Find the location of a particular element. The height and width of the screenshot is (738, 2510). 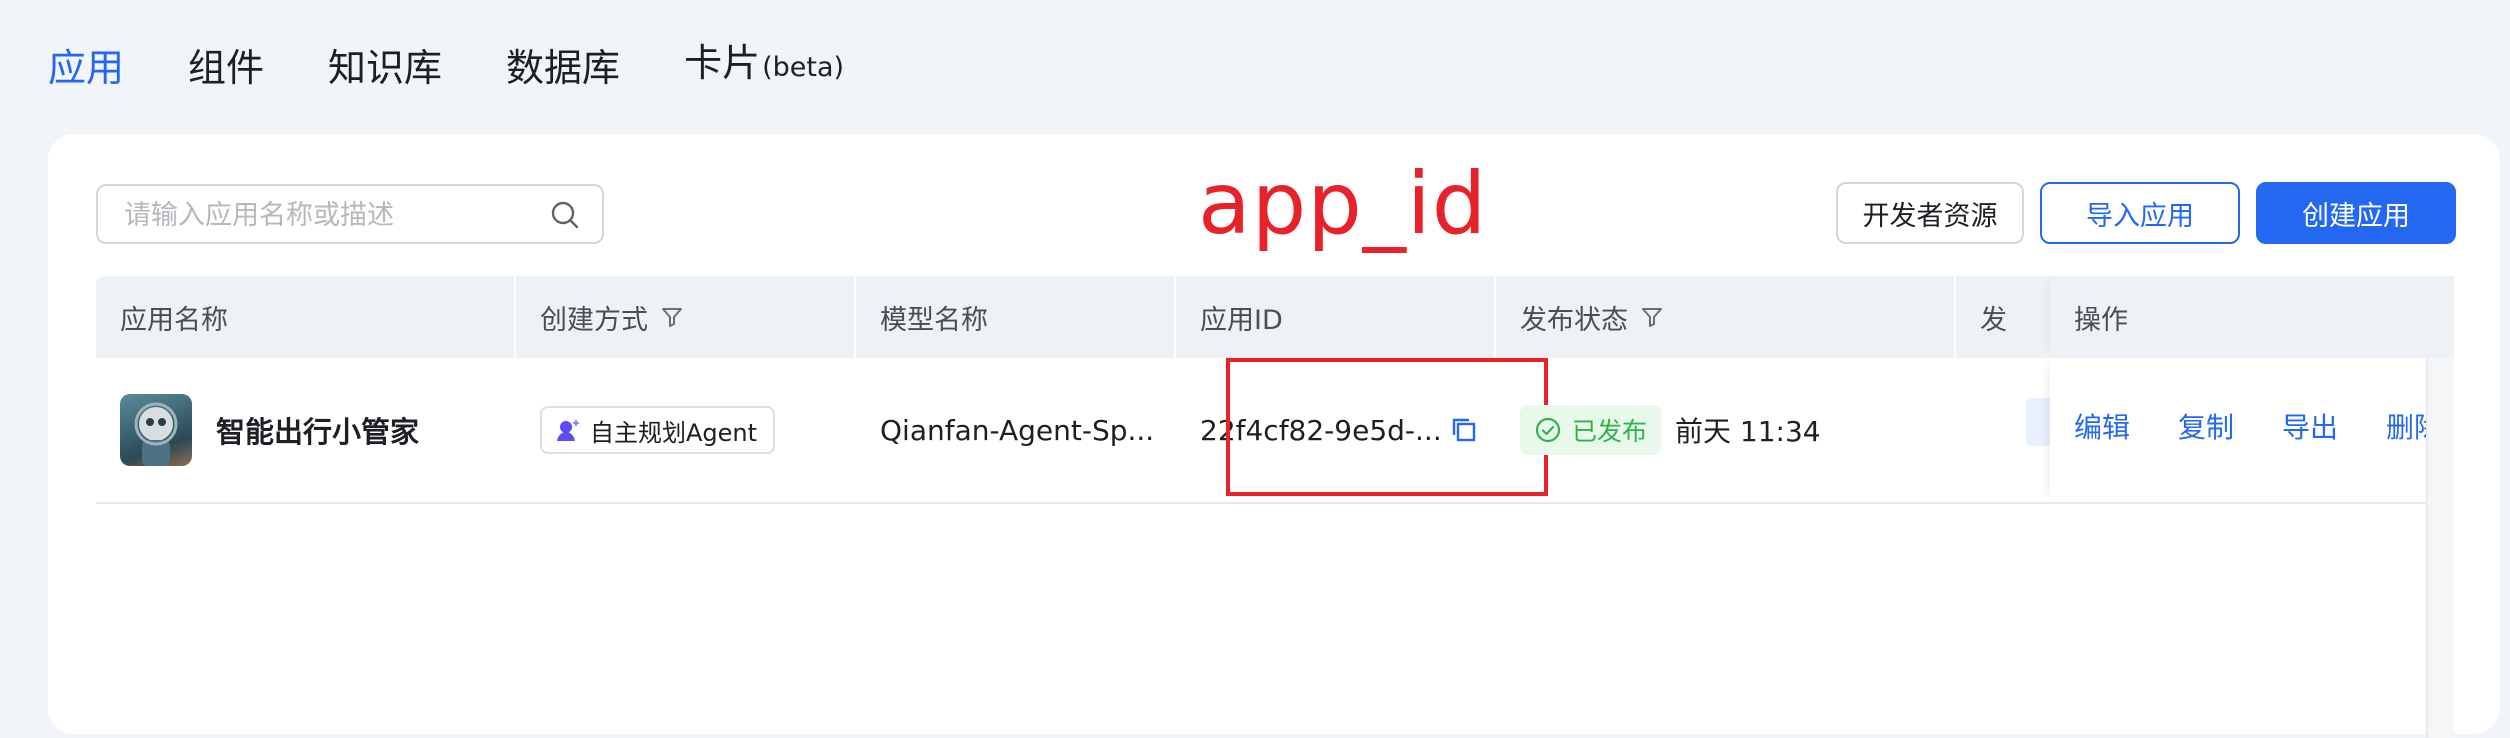

col-model-name-label: 模型名称 is located at coordinates (934, 320).